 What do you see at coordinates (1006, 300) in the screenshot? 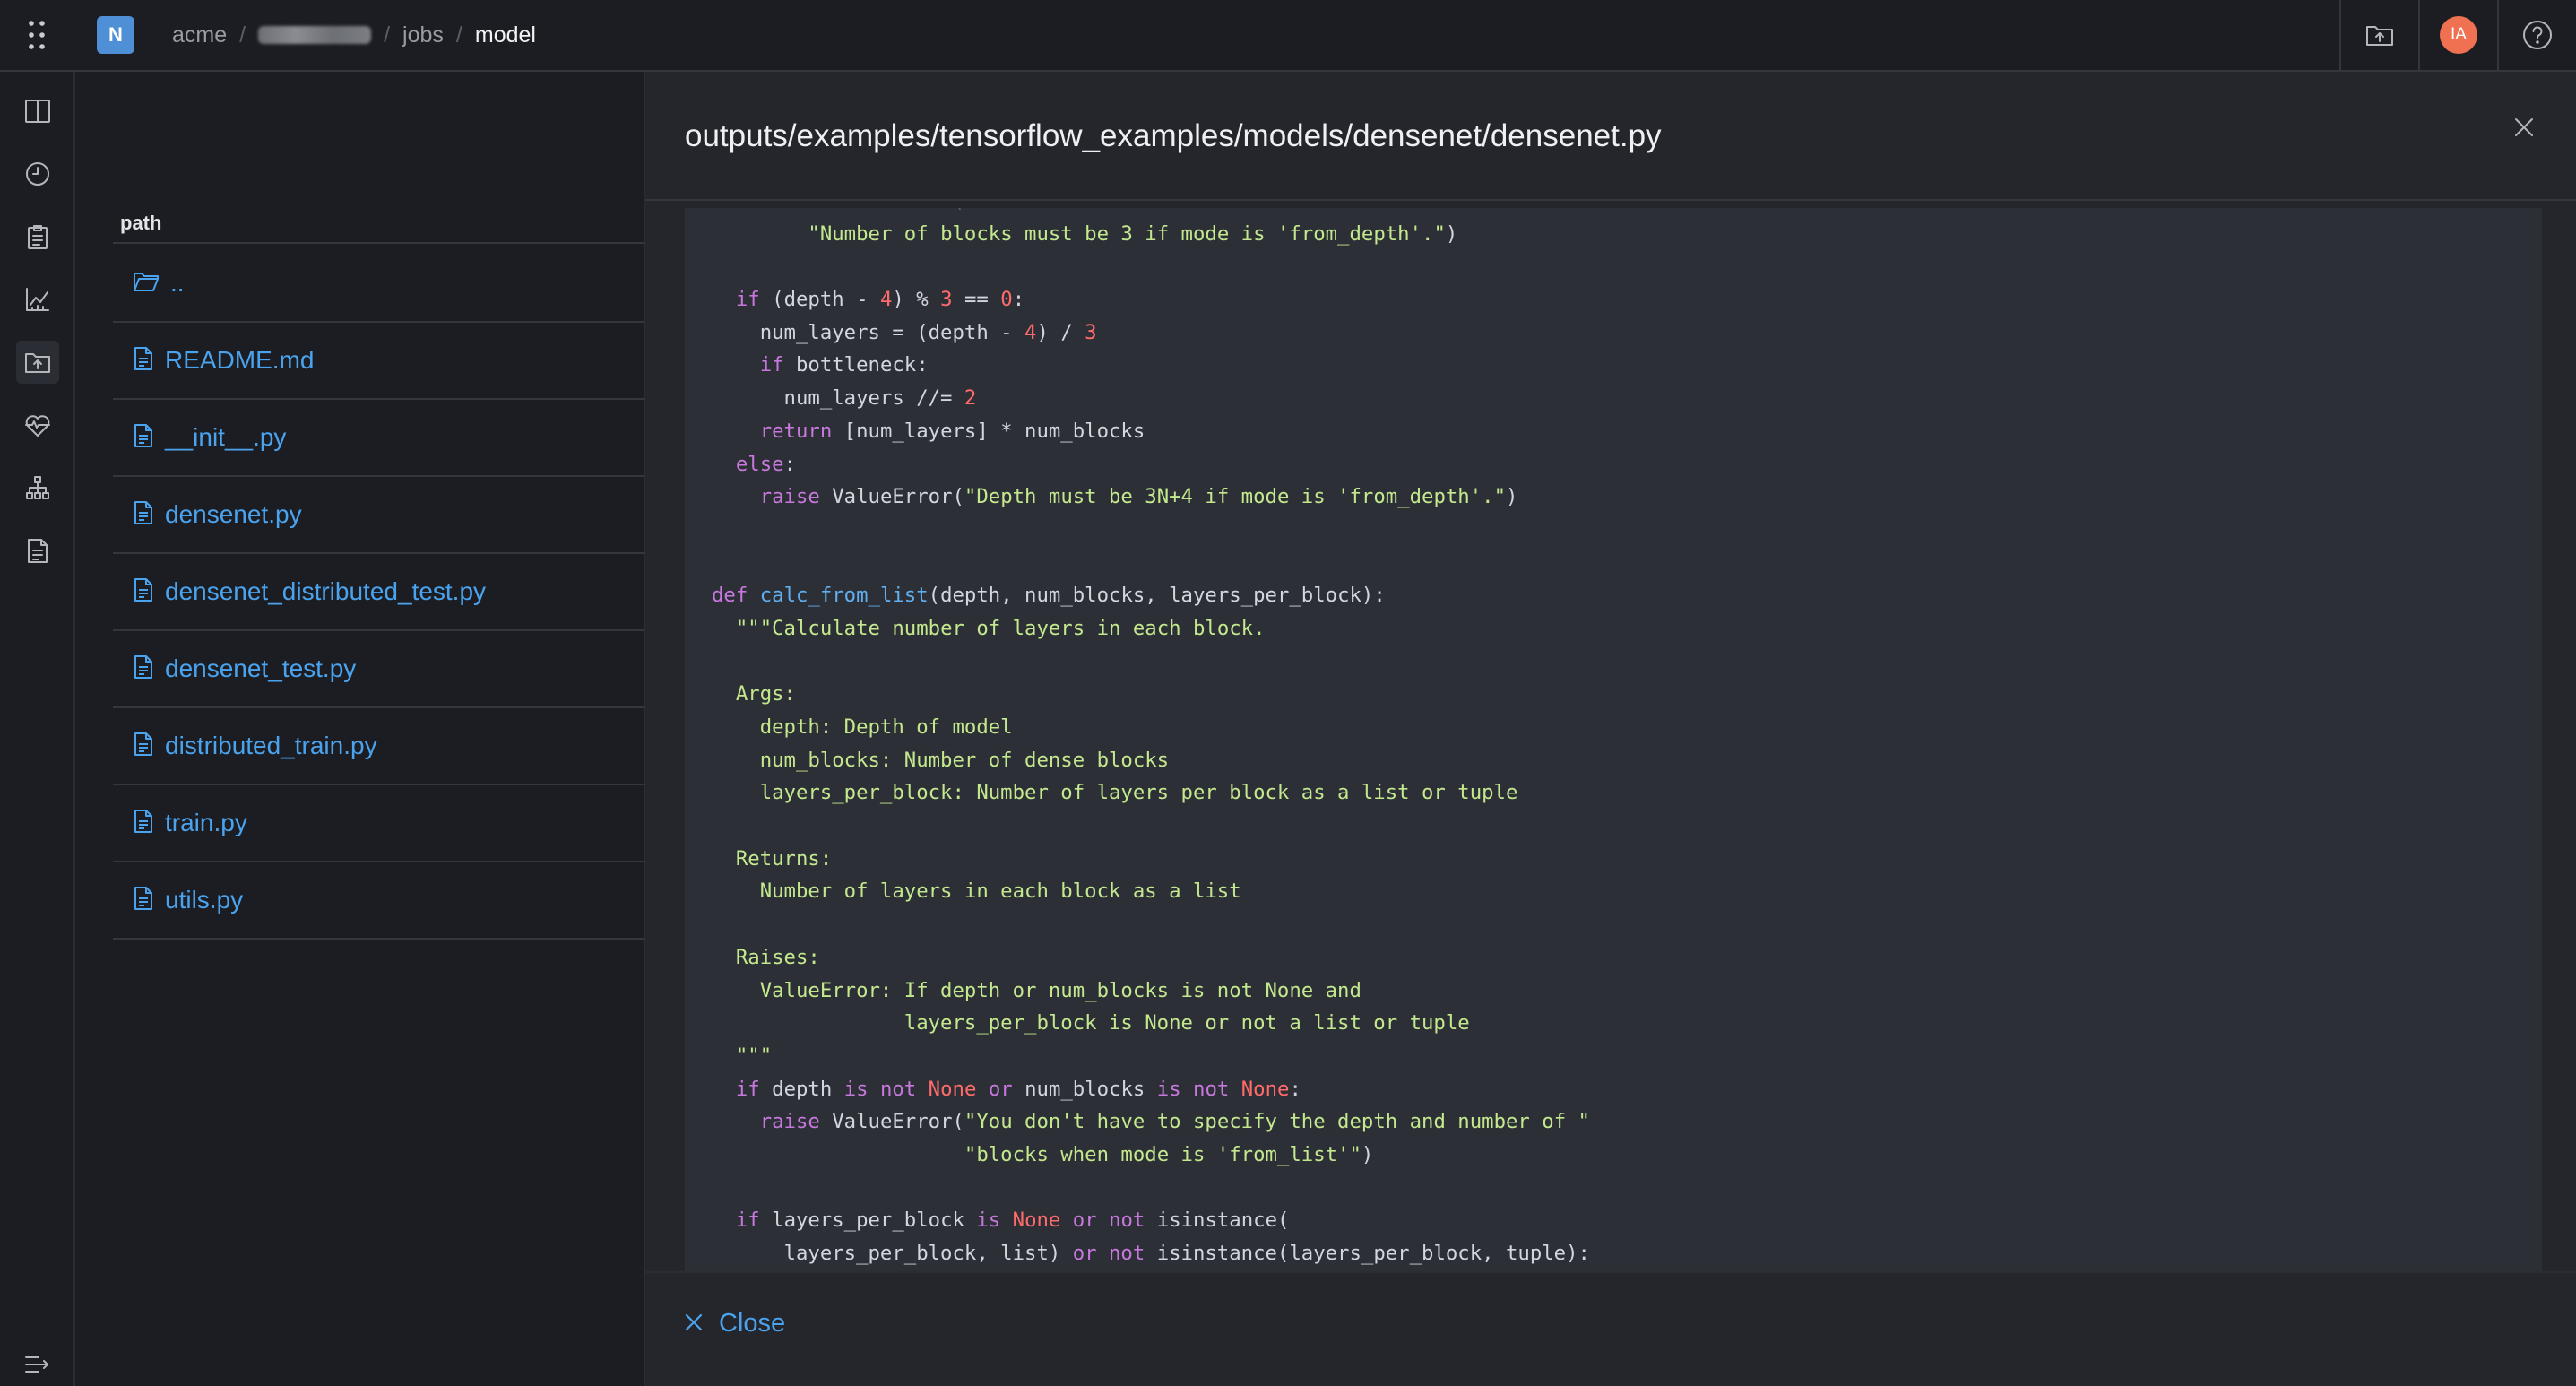
I see `code-token: 0` at bounding box center [1006, 300].